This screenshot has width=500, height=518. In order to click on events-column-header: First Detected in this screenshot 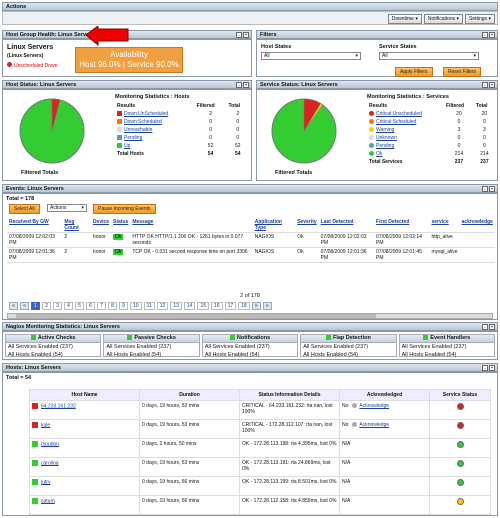, I will do `click(402, 225)`.